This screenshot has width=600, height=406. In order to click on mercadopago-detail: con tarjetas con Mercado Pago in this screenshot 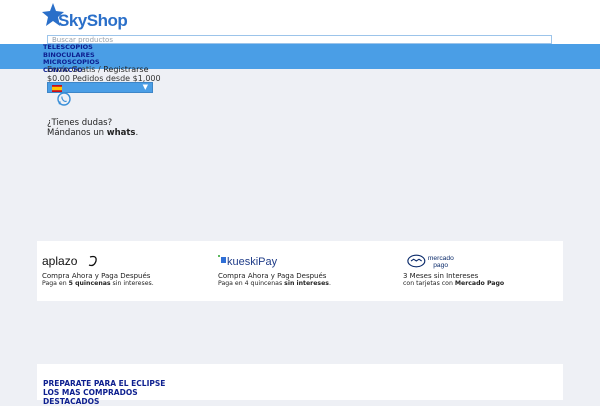, I will do `click(454, 283)`.